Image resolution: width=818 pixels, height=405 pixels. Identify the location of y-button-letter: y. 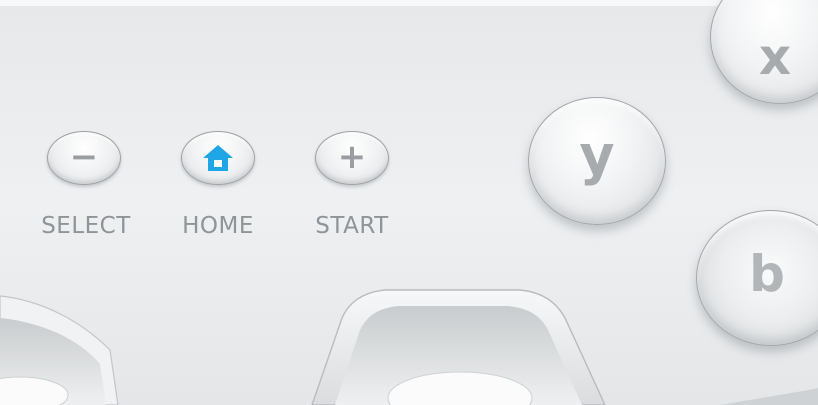
(597, 155).